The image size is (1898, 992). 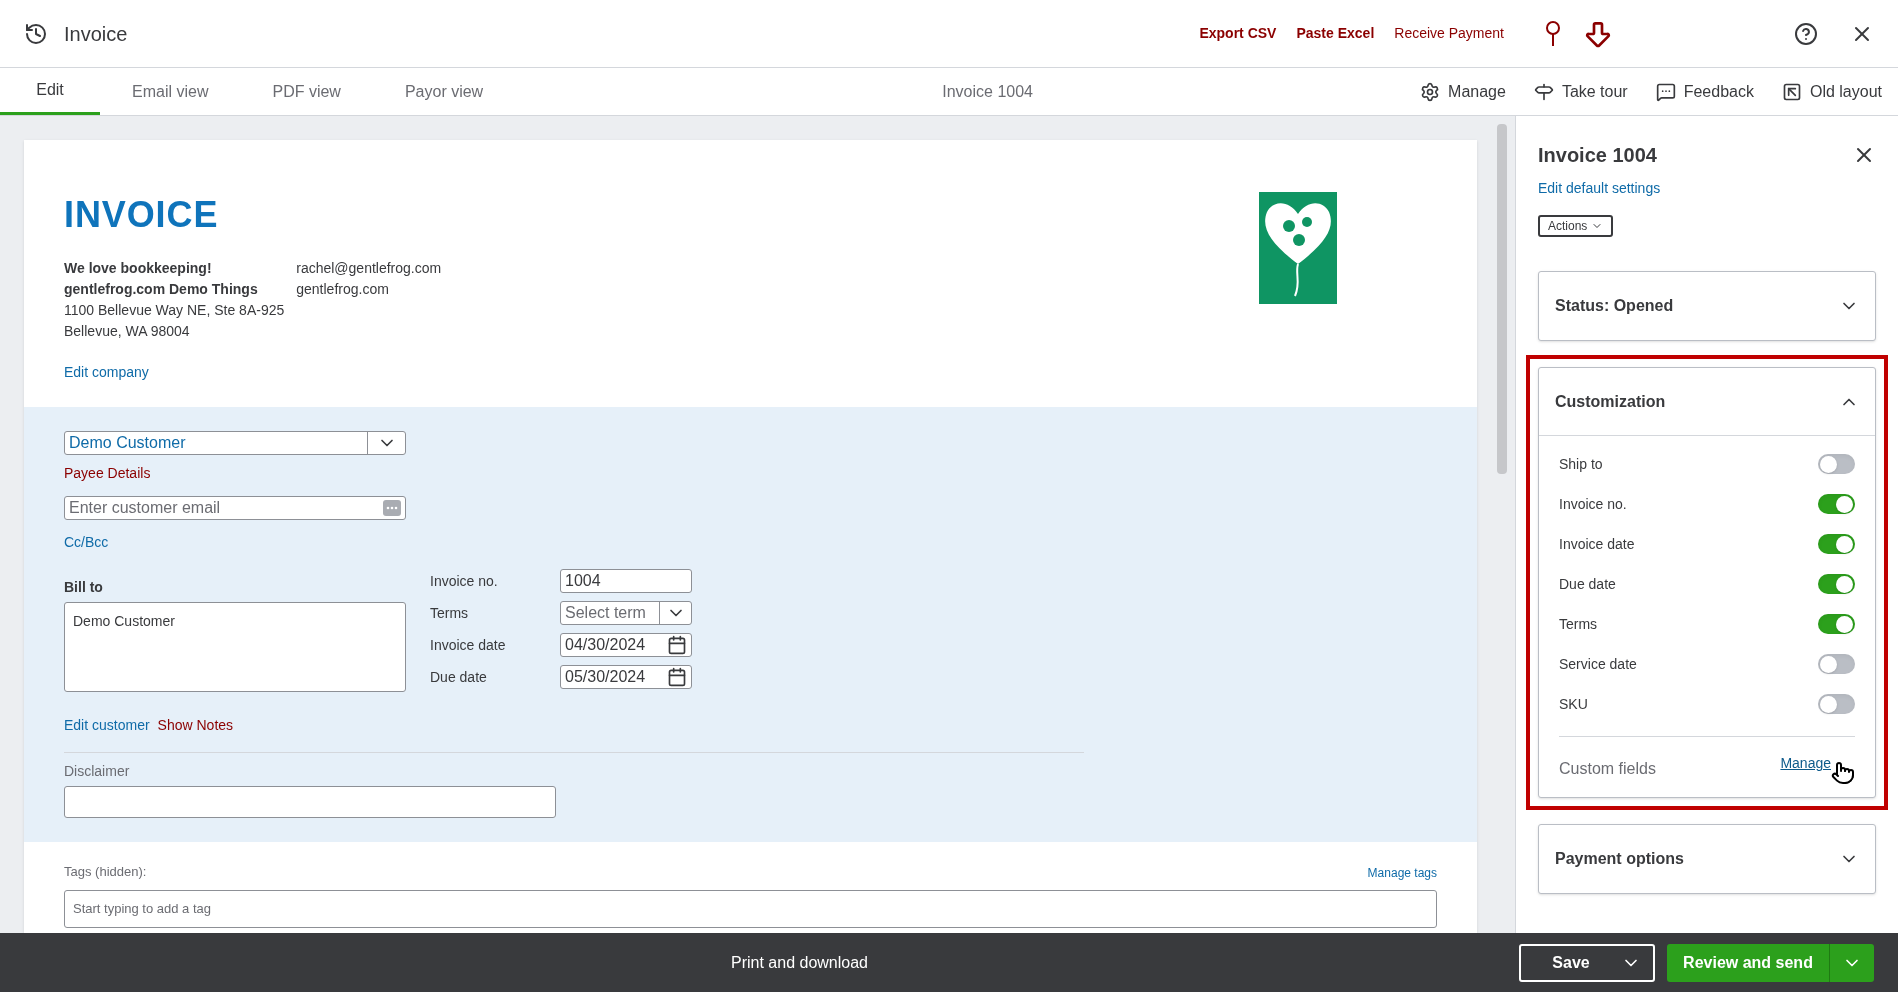 What do you see at coordinates (306, 91) in the screenshot?
I see `view-tab: PDF view` at bounding box center [306, 91].